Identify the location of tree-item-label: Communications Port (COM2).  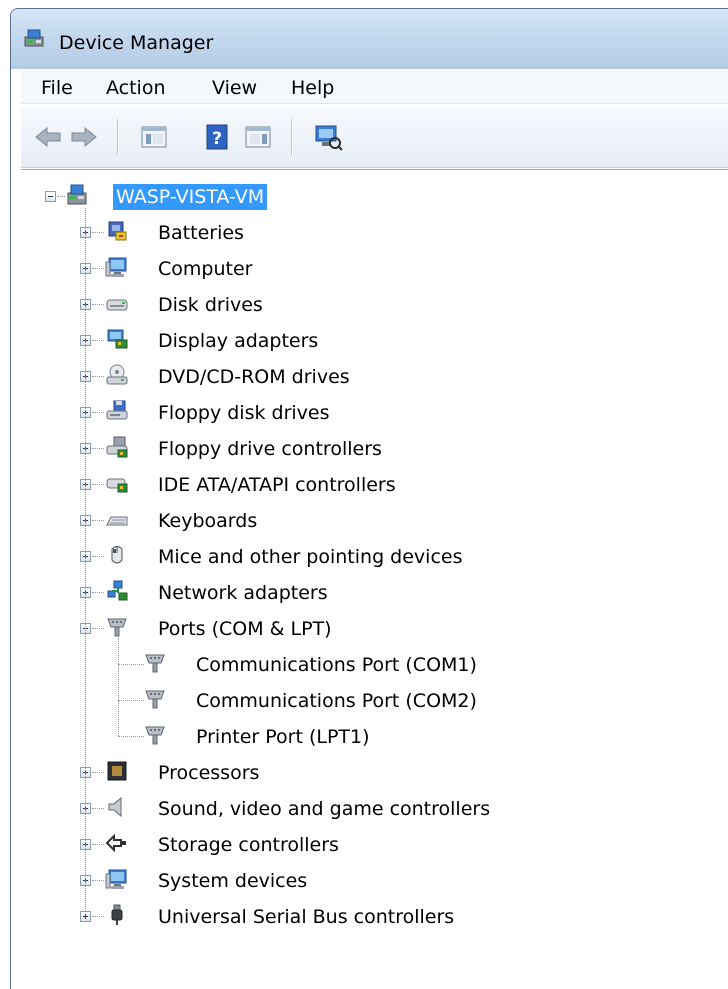
(336, 701).